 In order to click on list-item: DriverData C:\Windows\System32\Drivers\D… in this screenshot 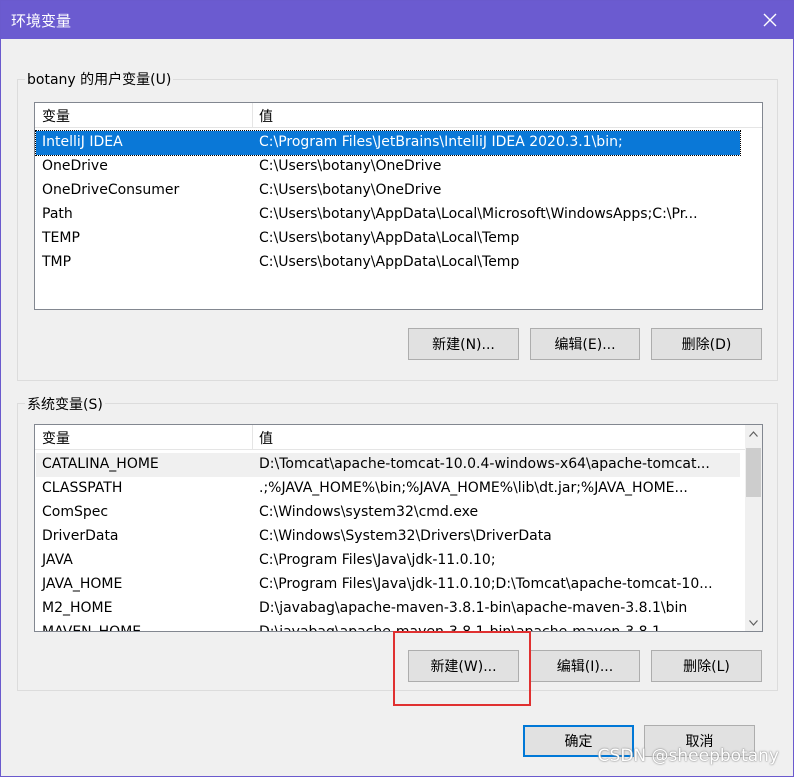, I will do `click(388, 537)`.